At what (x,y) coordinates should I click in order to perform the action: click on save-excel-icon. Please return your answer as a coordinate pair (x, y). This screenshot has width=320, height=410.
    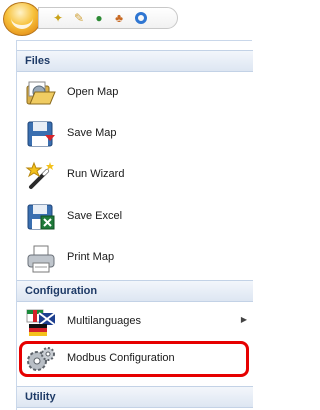
    Looking at the image, I should click on (41, 217).